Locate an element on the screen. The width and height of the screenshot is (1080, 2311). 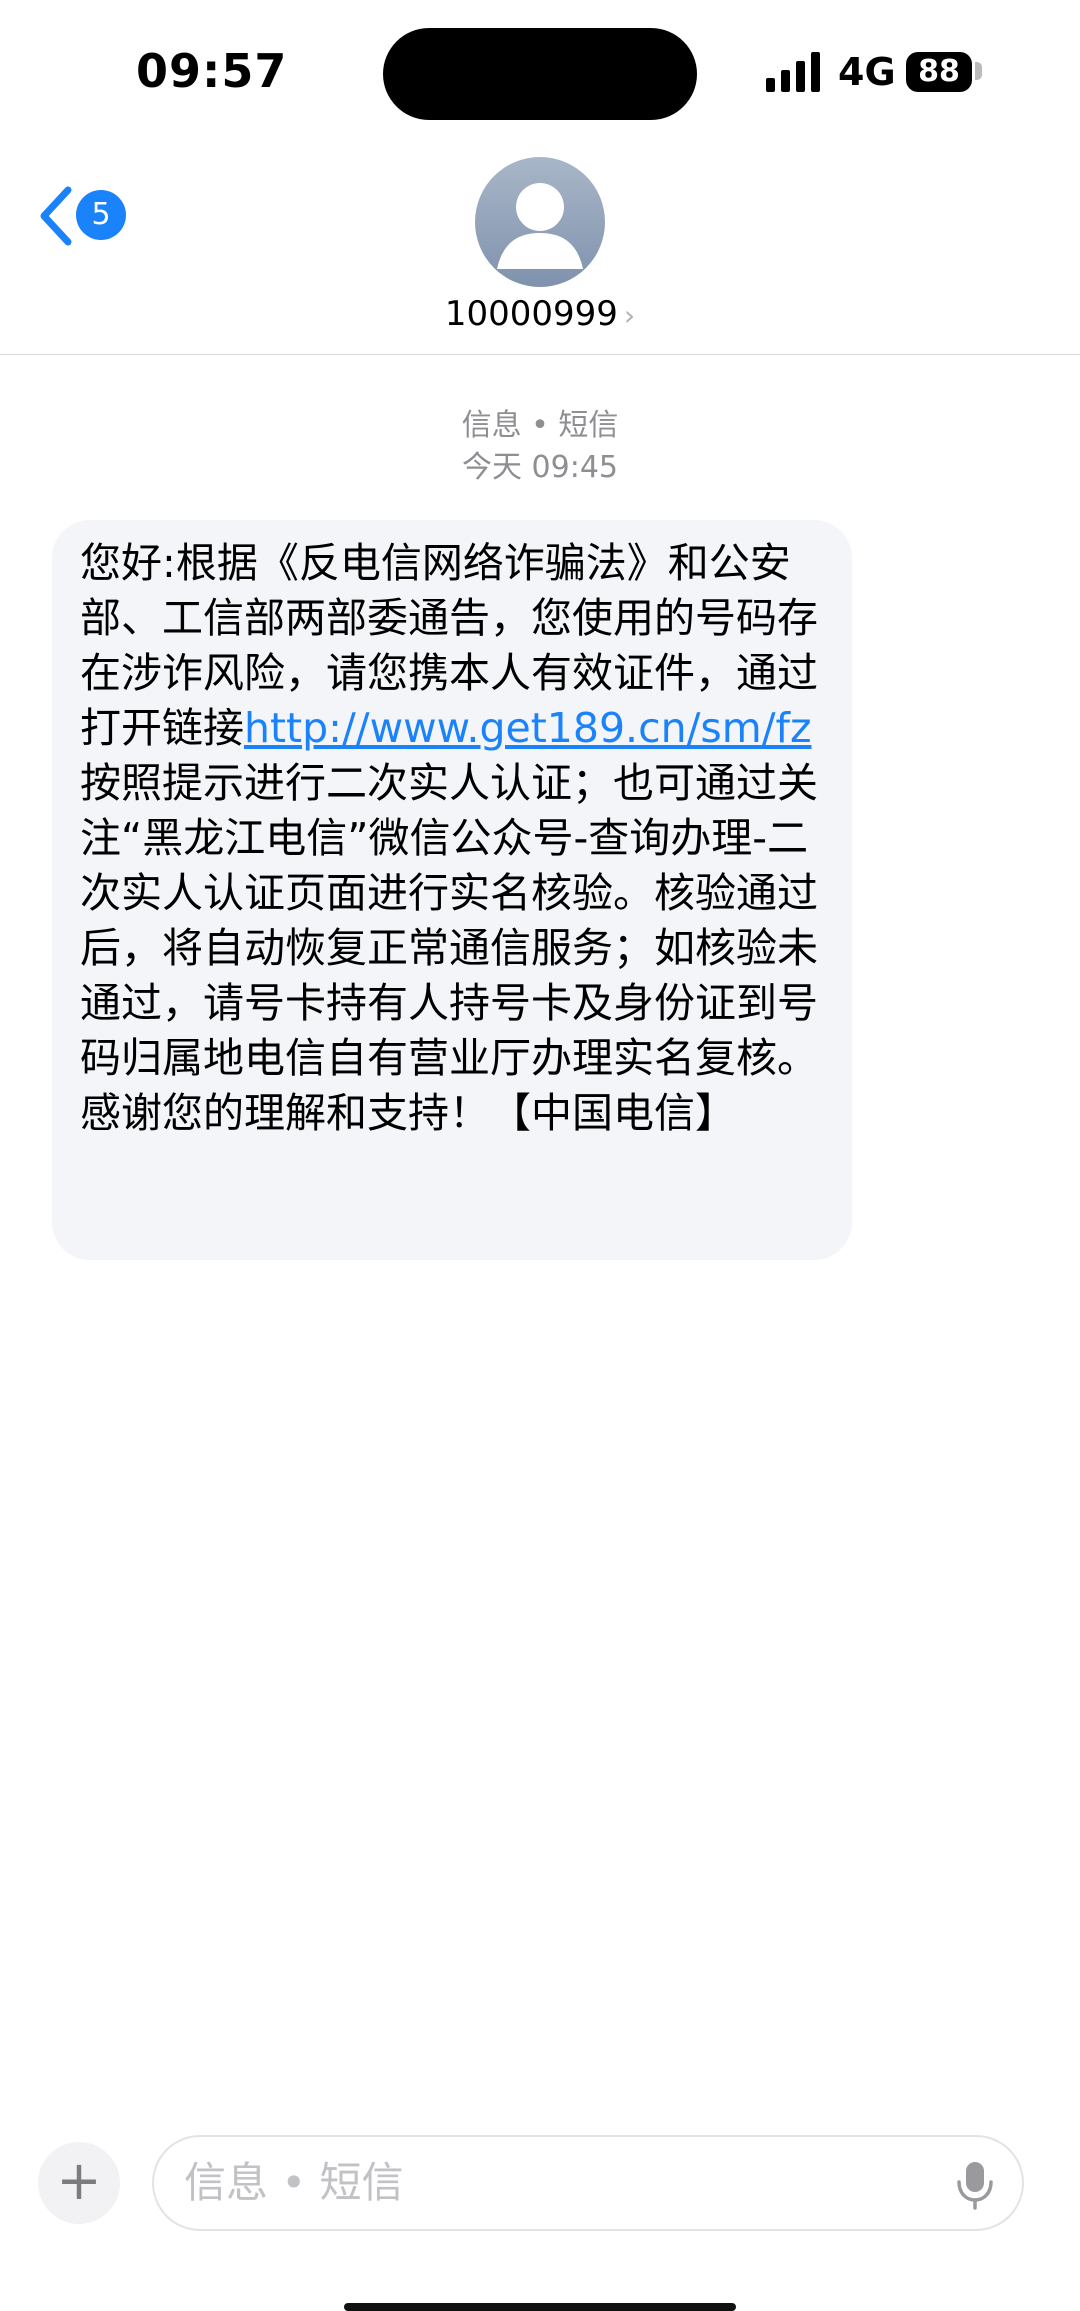
plus-icon: + is located at coordinates (79, 2183).